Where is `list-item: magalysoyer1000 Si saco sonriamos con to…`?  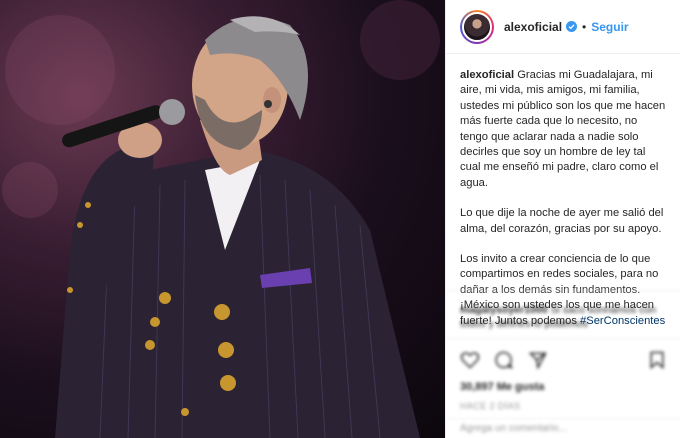 list-item: magalysoyer1000 Si saco sonriamos con to… is located at coordinates (563, 317).